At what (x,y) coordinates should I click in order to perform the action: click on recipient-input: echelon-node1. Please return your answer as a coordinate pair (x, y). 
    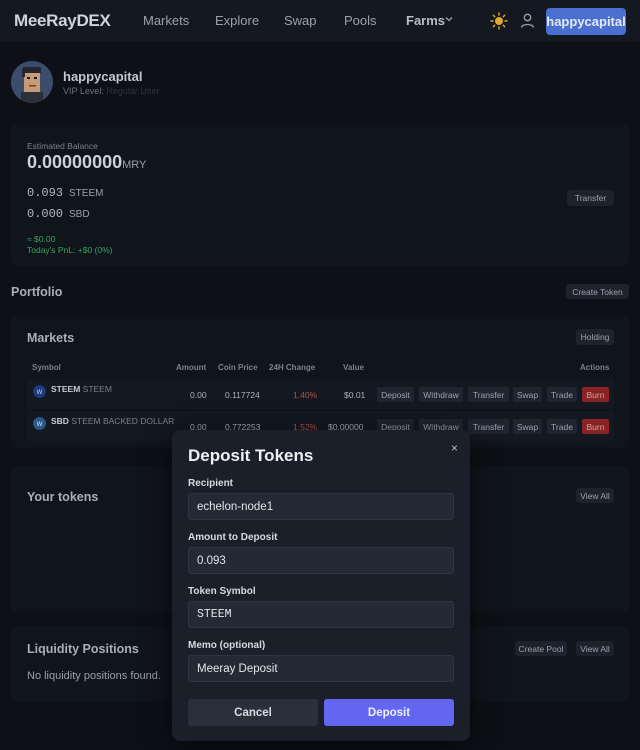
    Looking at the image, I should click on (321, 506).